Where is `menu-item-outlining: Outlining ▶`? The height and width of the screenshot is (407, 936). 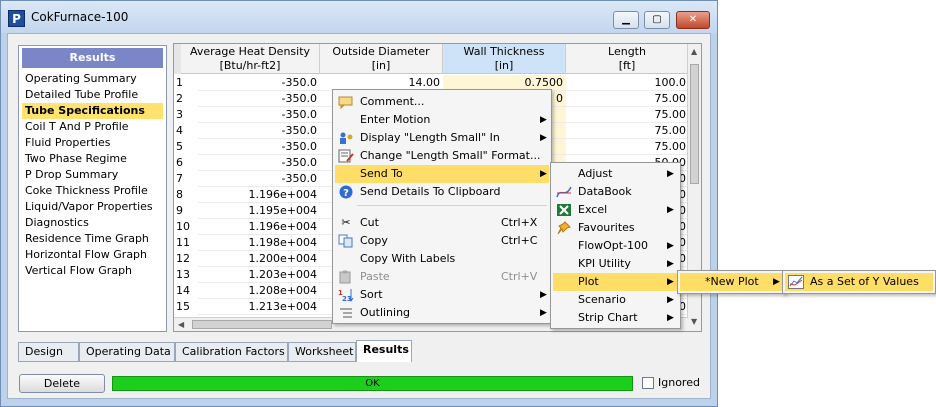
menu-item-outlining: Outlining ▶ is located at coordinates (442, 313).